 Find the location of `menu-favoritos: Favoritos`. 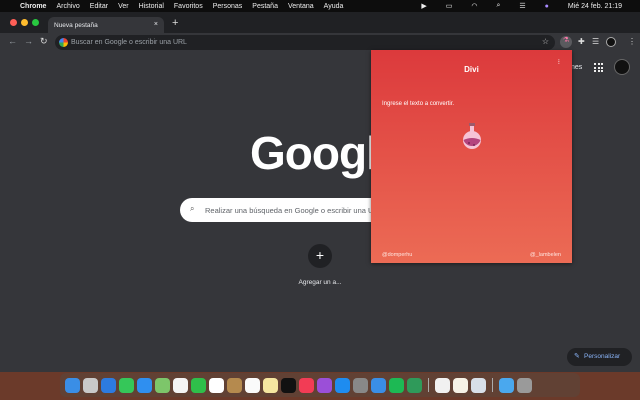

menu-favoritos: Favoritos is located at coordinates (188, 6).